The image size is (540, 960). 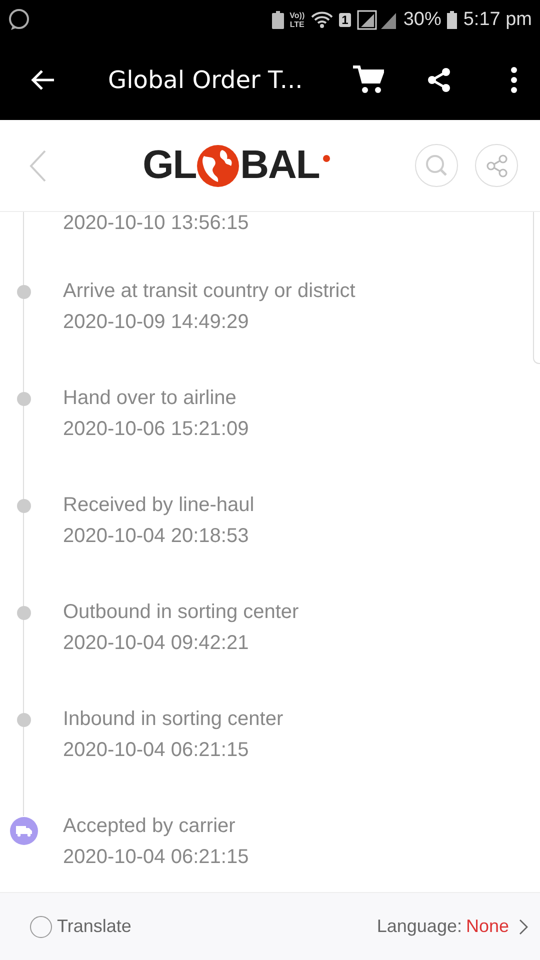 What do you see at coordinates (19, 20) in the screenshot?
I see `chat-icon` at bounding box center [19, 20].